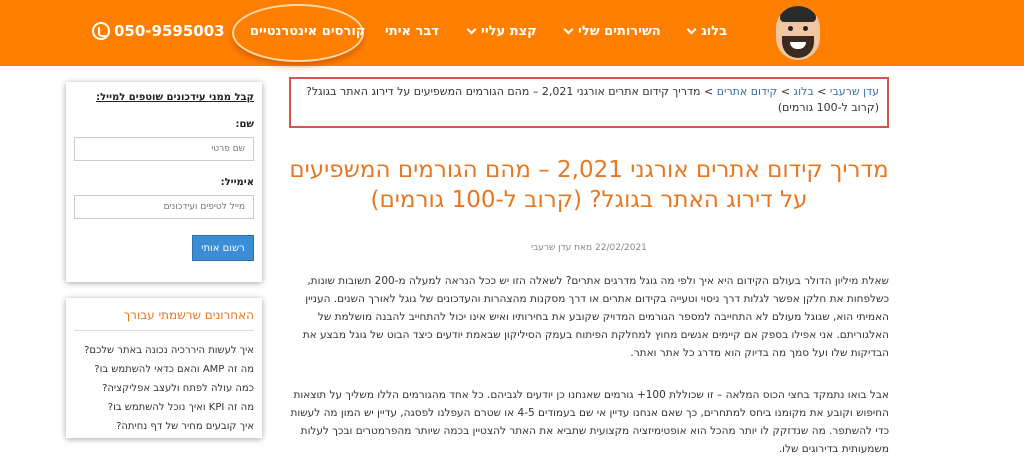 Image resolution: width=1024 pixels, height=458 pixels. What do you see at coordinates (164, 388) in the screenshot?
I see `recent-post-link: כמה עולה לפתח ולעצב אפליקציה?` at bounding box center [164, 388].